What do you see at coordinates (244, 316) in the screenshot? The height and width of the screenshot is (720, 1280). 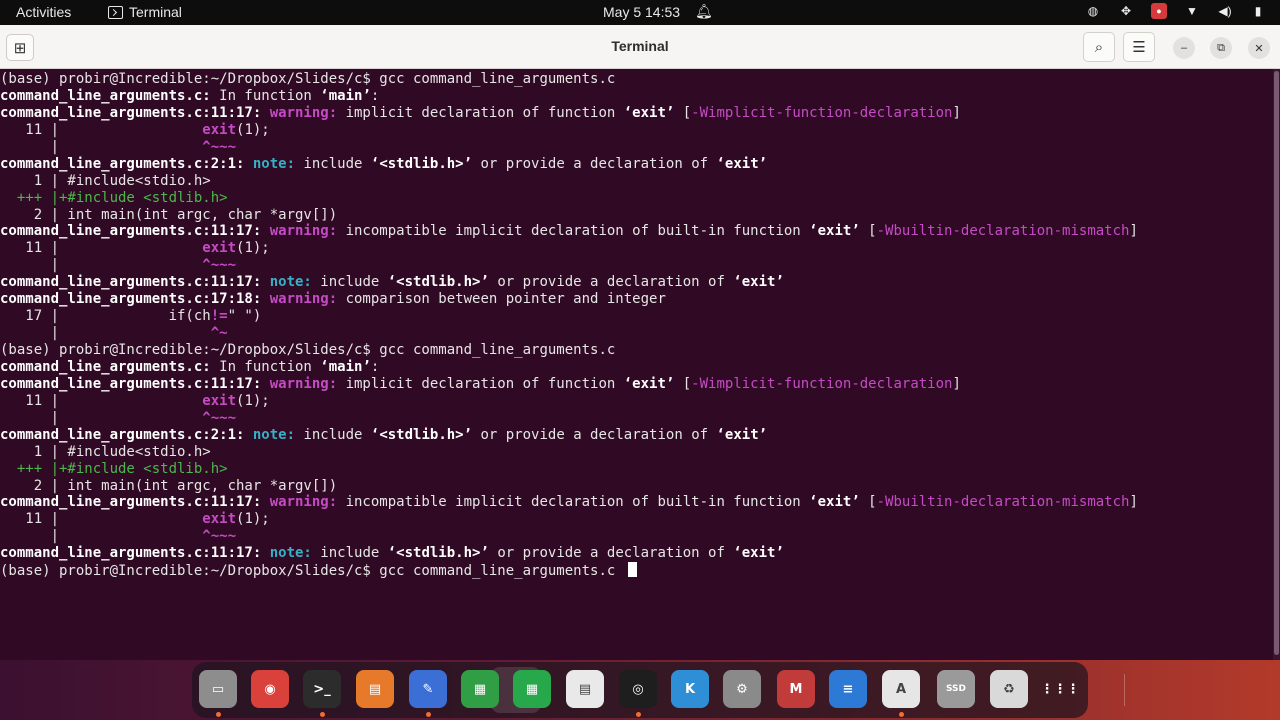 I see `terminal-text: " ")` at bounding box center [244, 316].